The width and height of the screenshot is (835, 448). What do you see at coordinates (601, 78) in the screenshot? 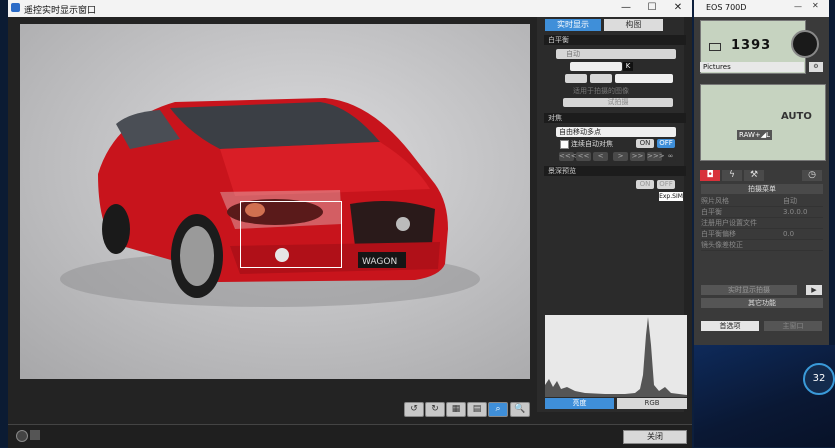
I see `wb-preset-select` at bounding box center [601, 78].